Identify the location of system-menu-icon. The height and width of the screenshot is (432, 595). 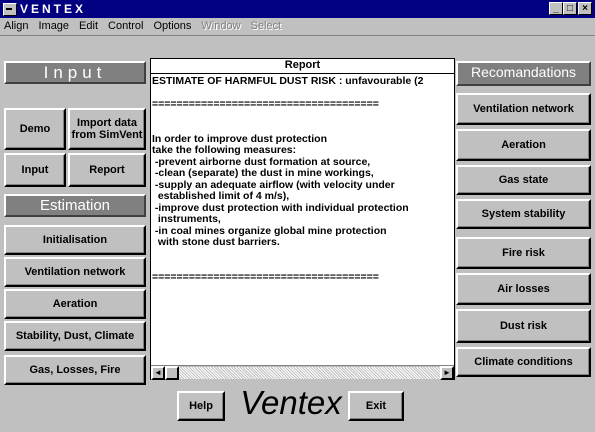
(10, 9).